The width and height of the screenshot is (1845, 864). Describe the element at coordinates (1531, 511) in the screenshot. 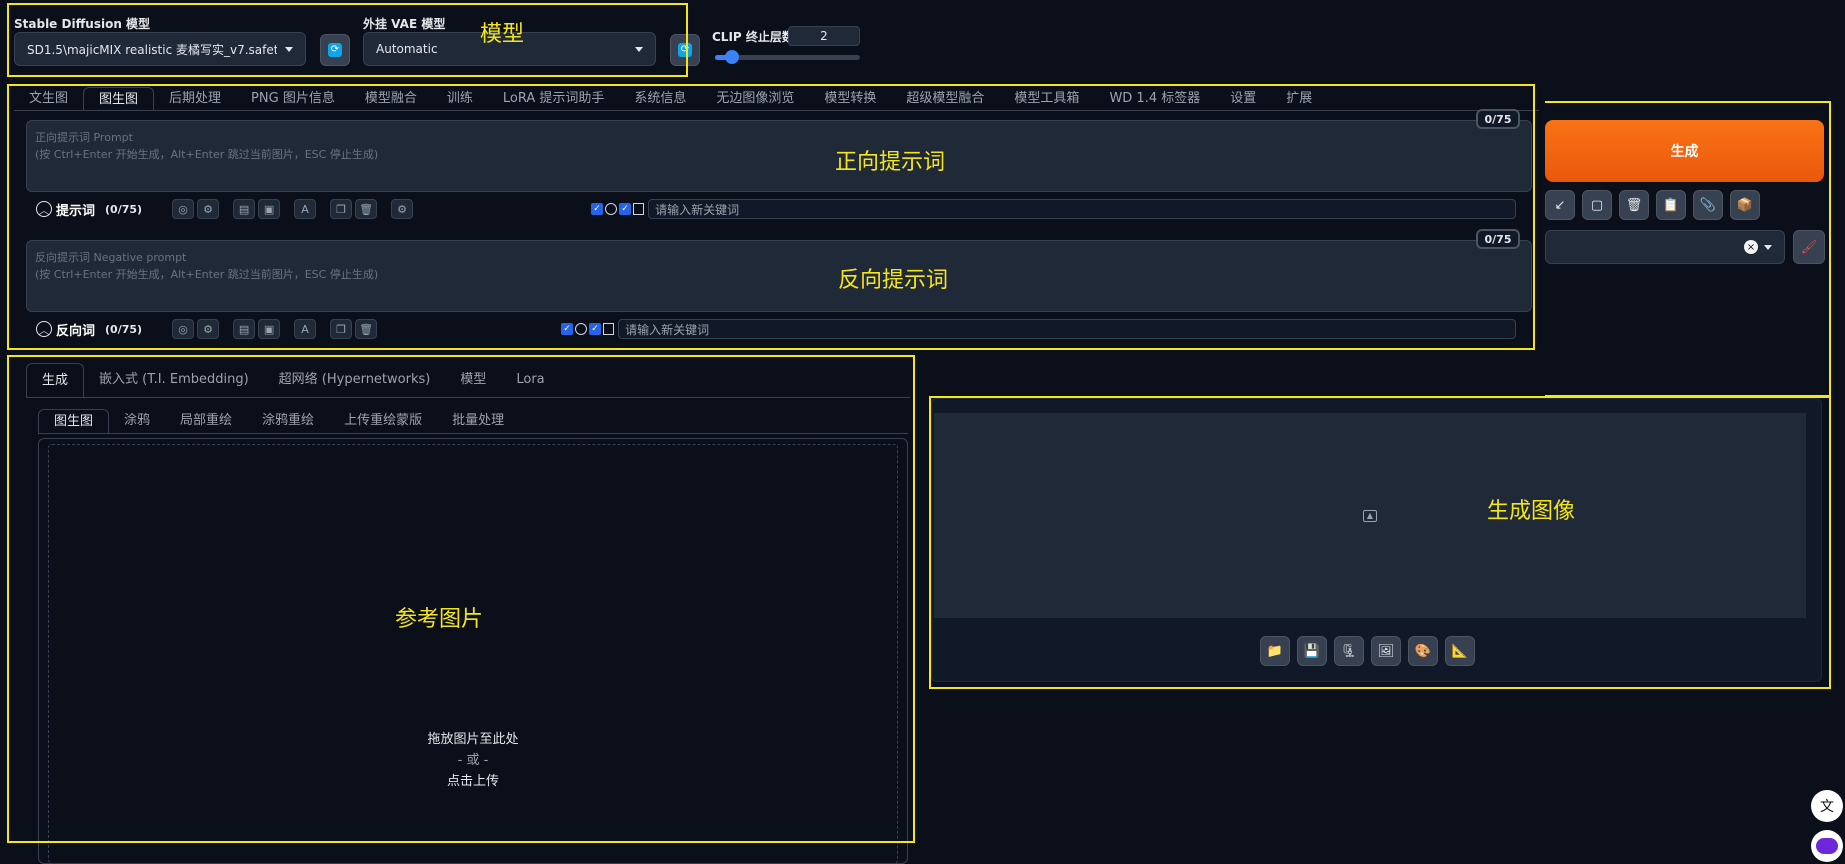

I see `annotation-output-label: 生成图像` at that location.